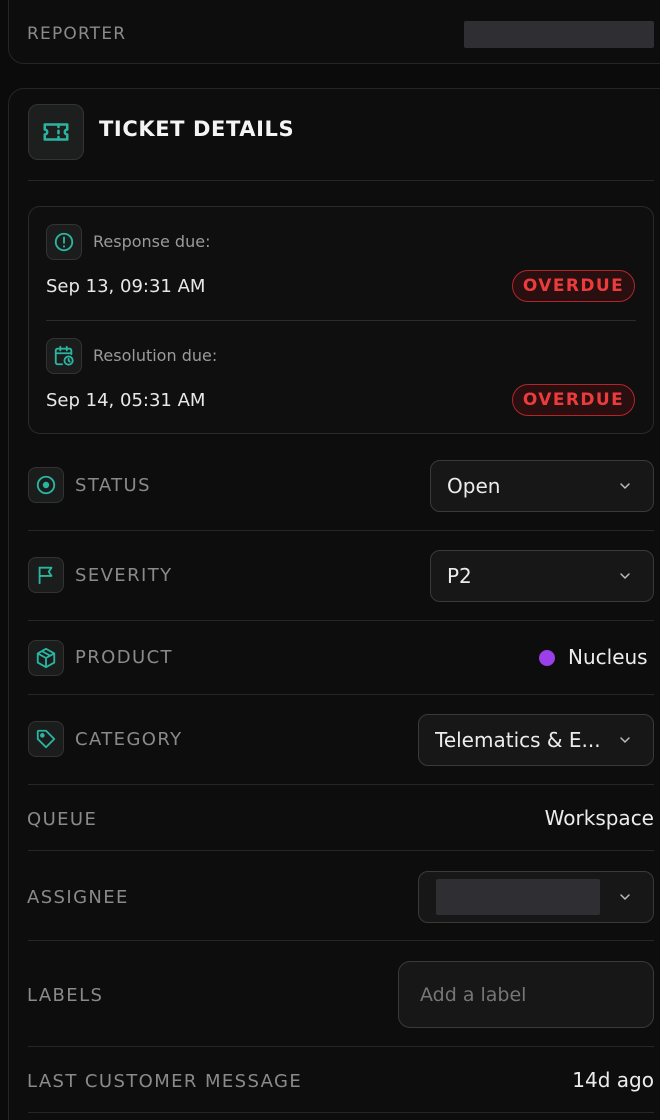 Image resolution: width=660 pixels, height=1120 pixels. Describe the element at coordinates (547, 658) in the screenshot. I see `product-color-dot` at that location.